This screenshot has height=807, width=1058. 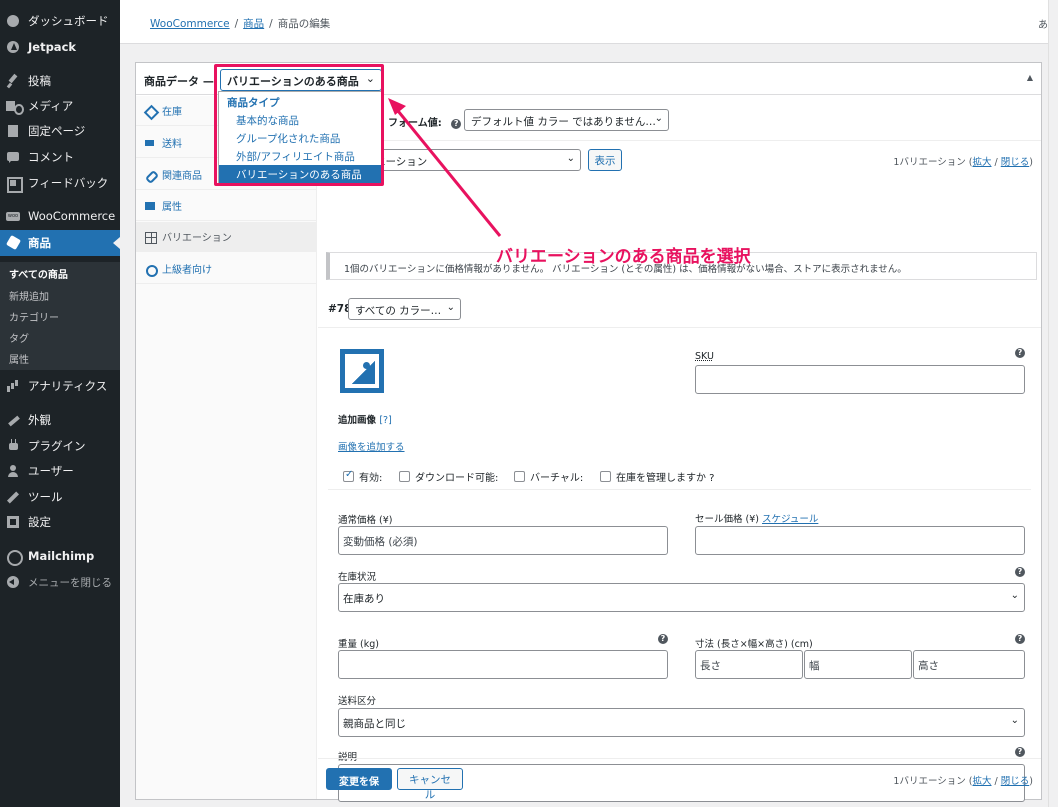 I want to click on sidebar-item-analytics: アナリティクス, so click(x=60, y=386).